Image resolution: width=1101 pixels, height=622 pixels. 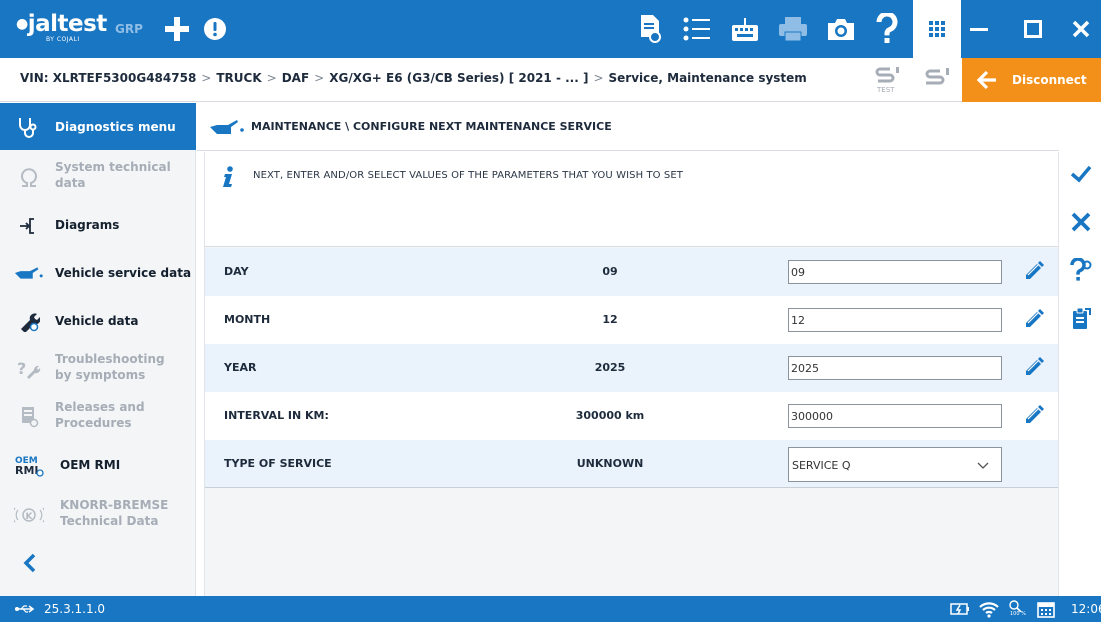 I want to click on sidebar-header-label: Diagnostics menu, so click(x=115, y=126).